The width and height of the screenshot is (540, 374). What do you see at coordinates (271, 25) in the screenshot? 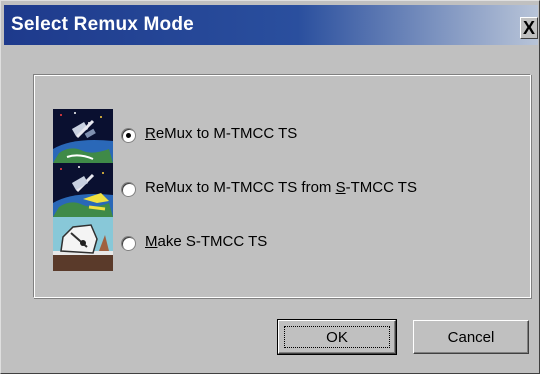
I see `title-bar: Select Remux Mode X` at bounding box center [271, 25].